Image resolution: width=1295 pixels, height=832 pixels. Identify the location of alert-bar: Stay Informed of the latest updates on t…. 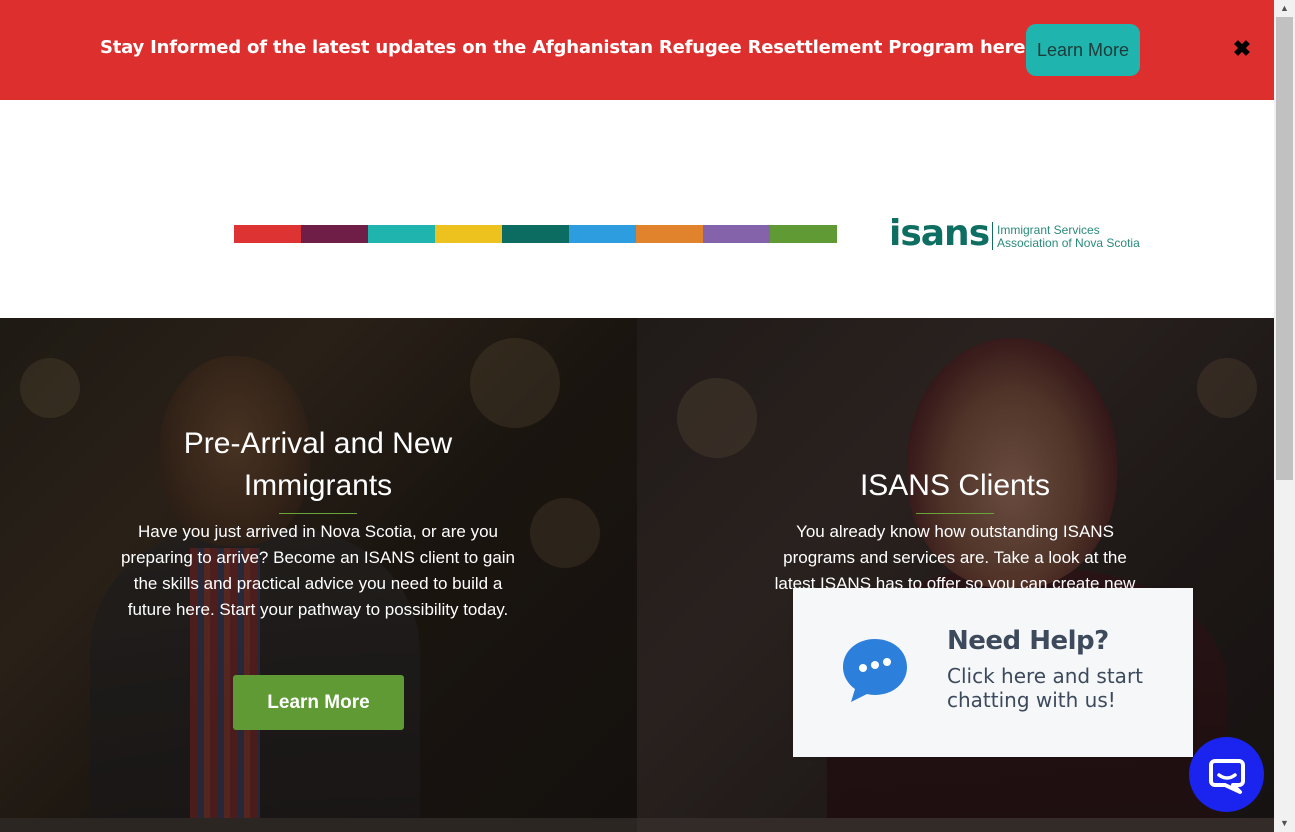
(637, 50).